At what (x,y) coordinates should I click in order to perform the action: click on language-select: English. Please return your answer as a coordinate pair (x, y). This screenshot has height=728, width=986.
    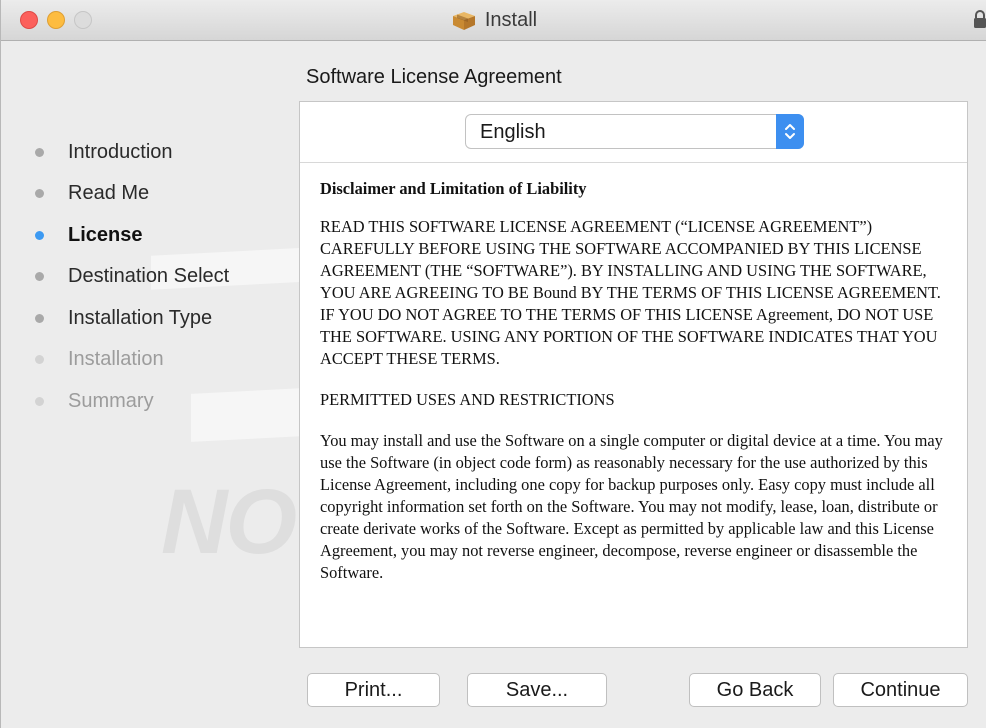
    Looking at the image, I should click on (634, 131).